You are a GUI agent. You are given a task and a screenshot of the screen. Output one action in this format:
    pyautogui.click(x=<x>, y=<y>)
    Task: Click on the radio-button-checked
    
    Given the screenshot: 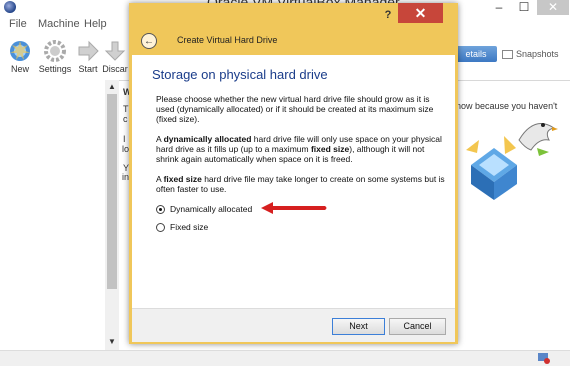 What is the action you would take?
    pyautogui.click(x=160, y=209)
    